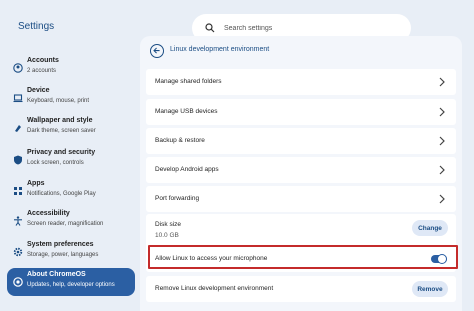  Describe the element at coordinates (301, 199) in the screenshot. I see `port-forwarding-row: Port forwarding` at that location.